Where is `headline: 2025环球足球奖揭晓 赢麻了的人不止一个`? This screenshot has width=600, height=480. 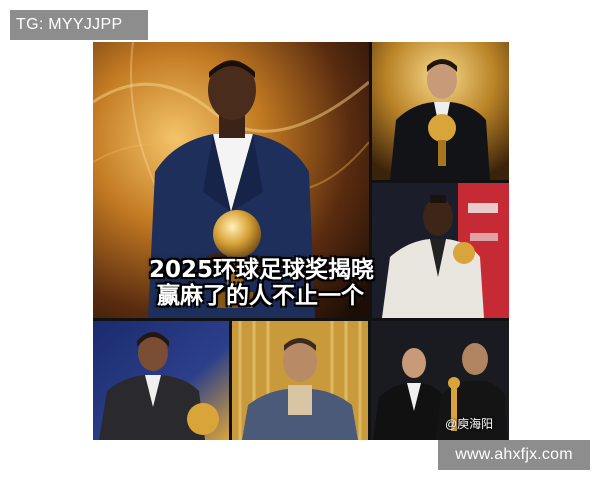
headline: 2025环球足球奖揭晓 赢麻了的人不止一个 is located at coordinates (305, 283).